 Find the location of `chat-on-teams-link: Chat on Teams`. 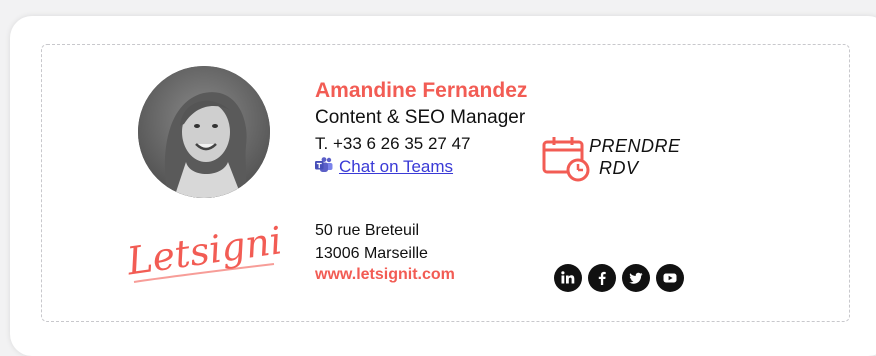

chat-on-teams-link: Chat on Teams is located at coordinates (396, 167).